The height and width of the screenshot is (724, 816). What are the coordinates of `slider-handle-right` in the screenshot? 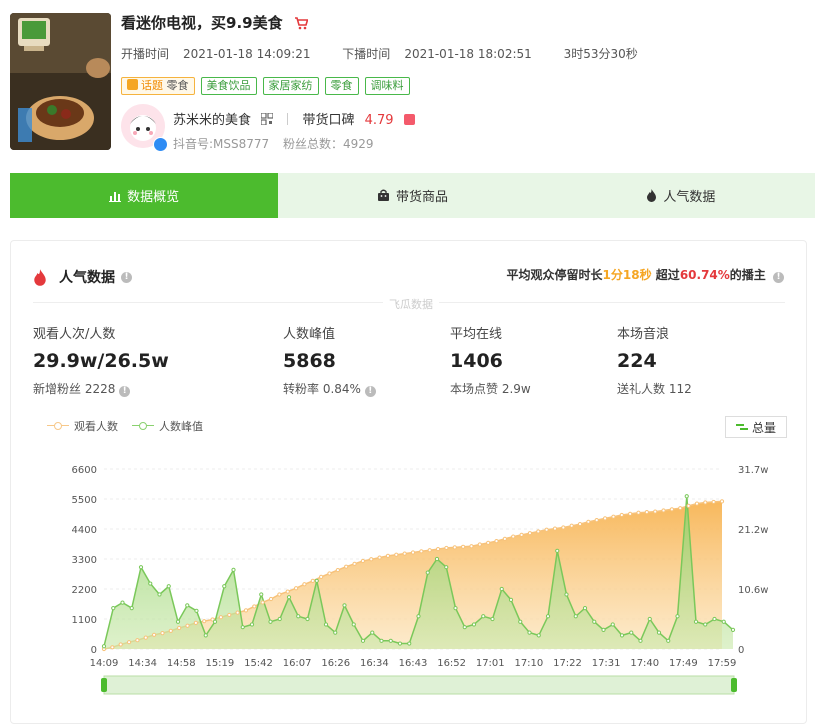 It's located at (734, 685).